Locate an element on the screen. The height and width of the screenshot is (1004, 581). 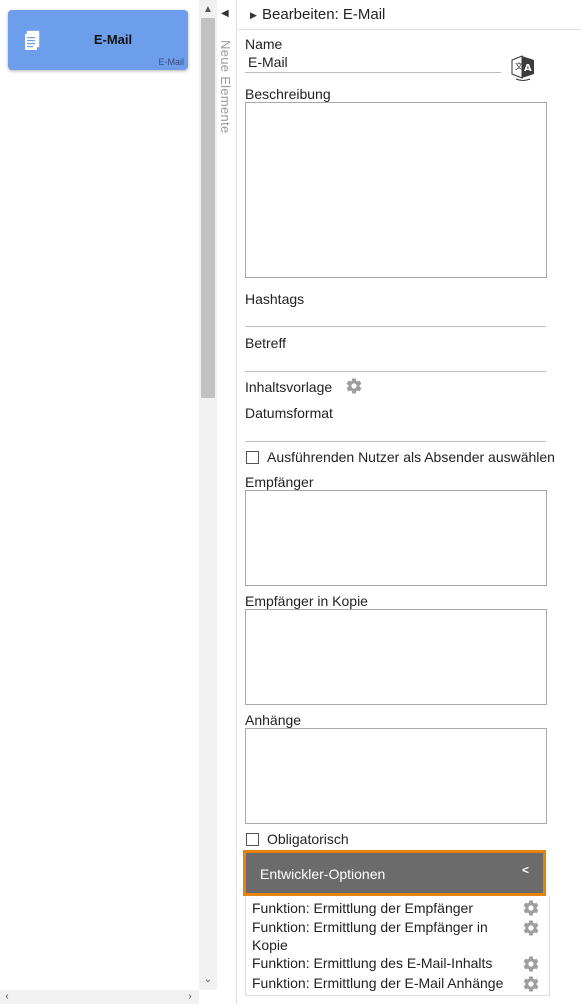
cc-label: Empfänger in Kopie is located at coordinates (306, 601).